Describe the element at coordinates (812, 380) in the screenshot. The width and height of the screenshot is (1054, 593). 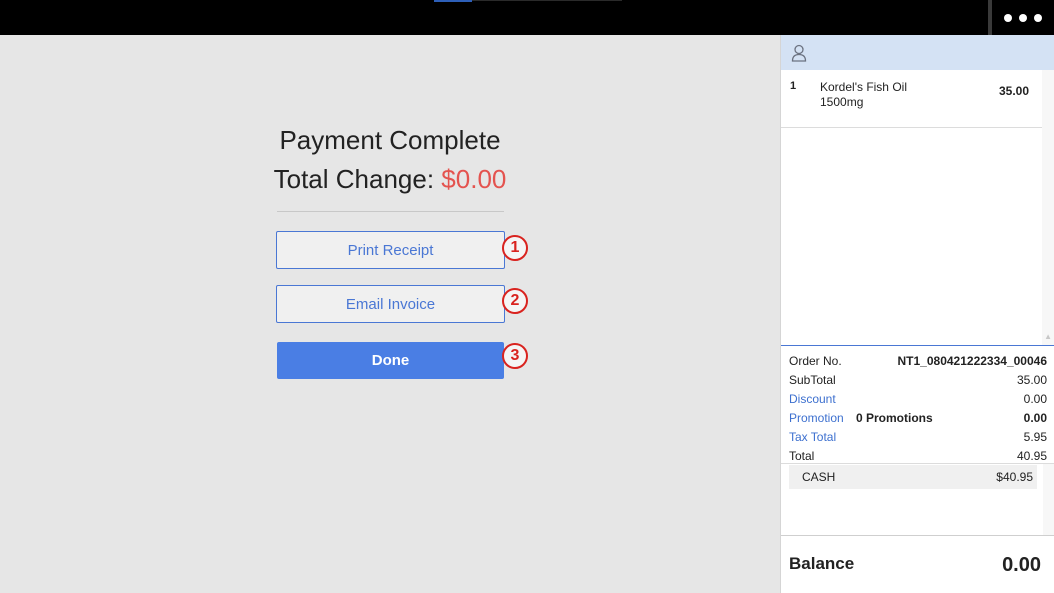
I see `subtotal-label: SubTotal` at that location.